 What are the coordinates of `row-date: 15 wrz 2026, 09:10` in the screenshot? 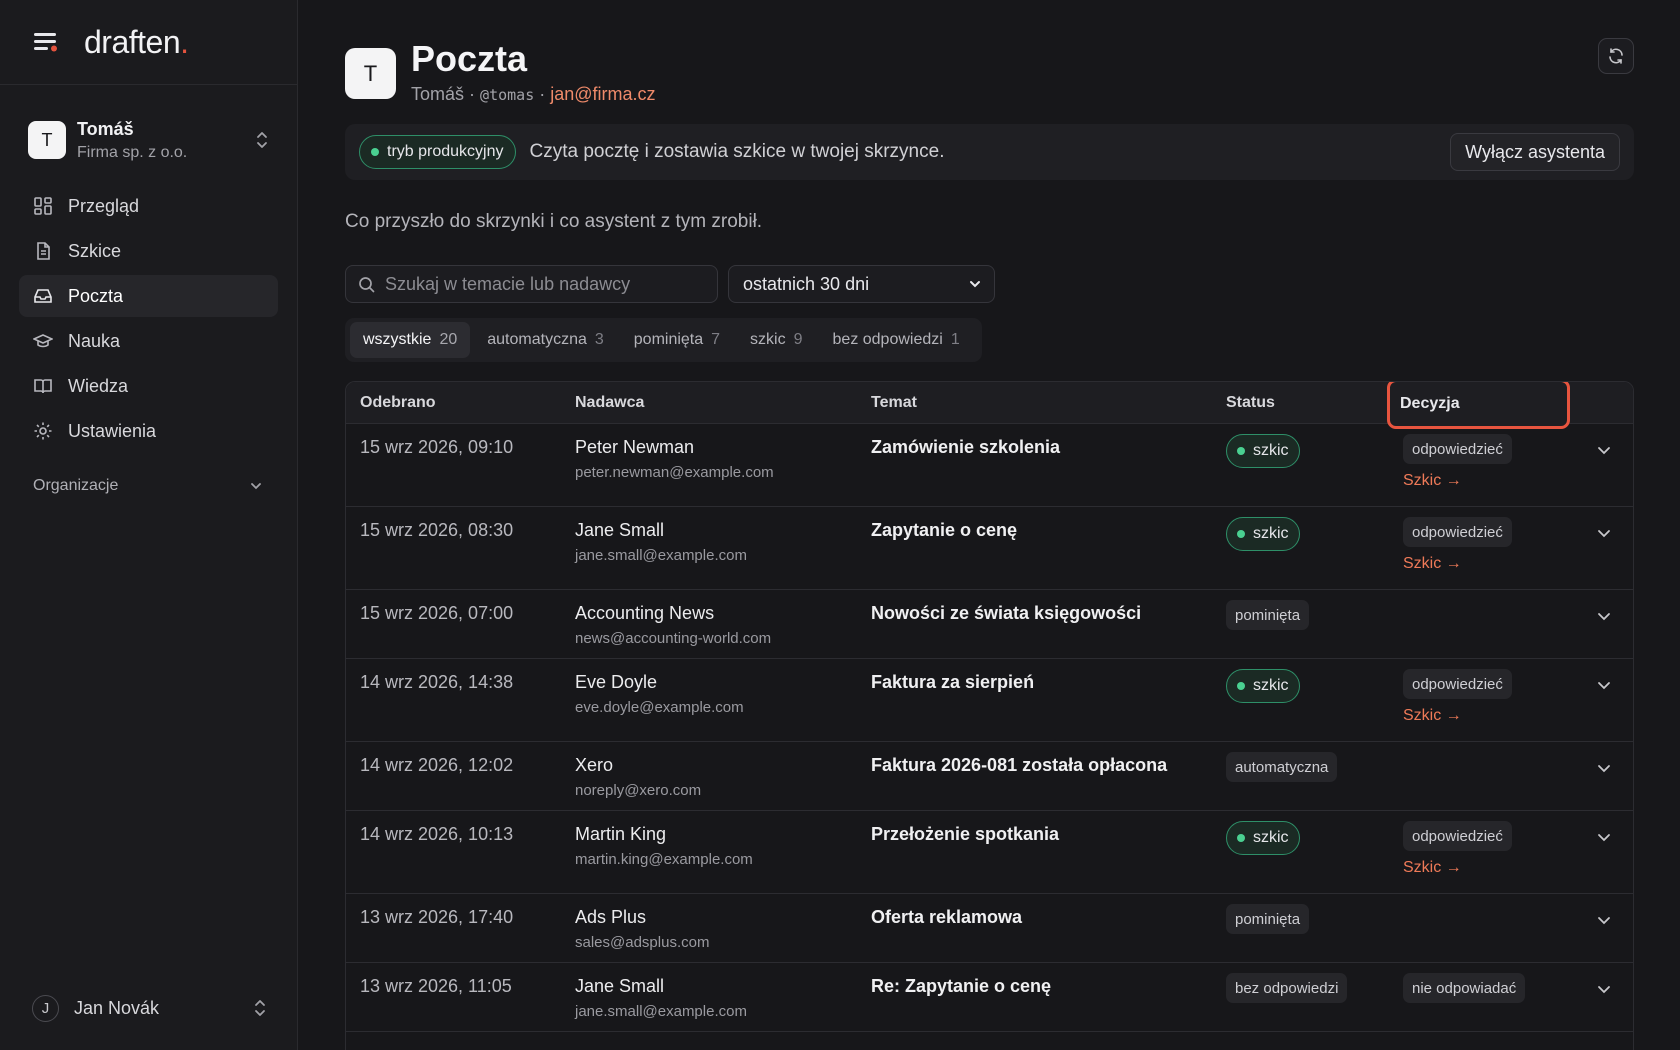 It's located at (437, 447).